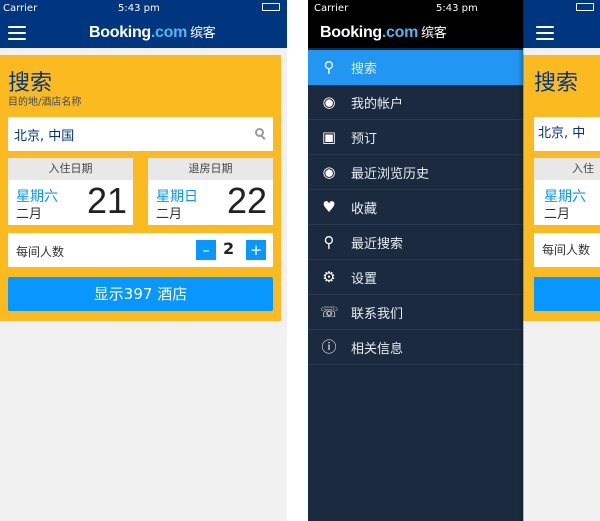  Describe the element at coordinates (415, 242) in the screenshot. I see `menu-item-recent-searches: ⚲ 最近搜索` at that location.